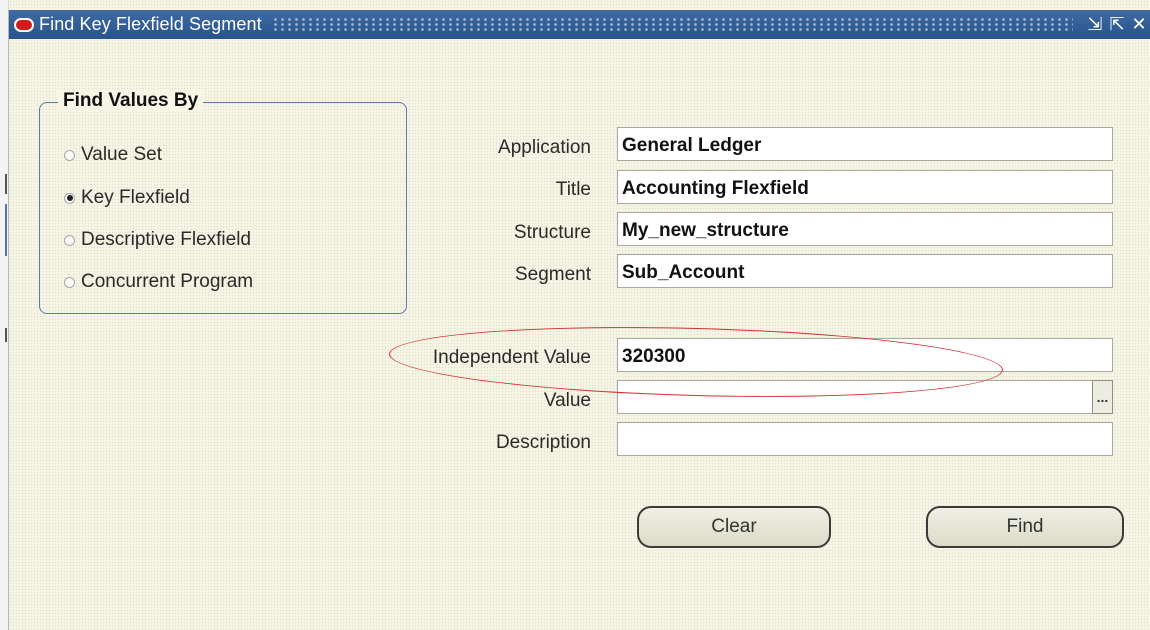 The image size is (1150, 630). I want to click on application-field, so click(865, 144).